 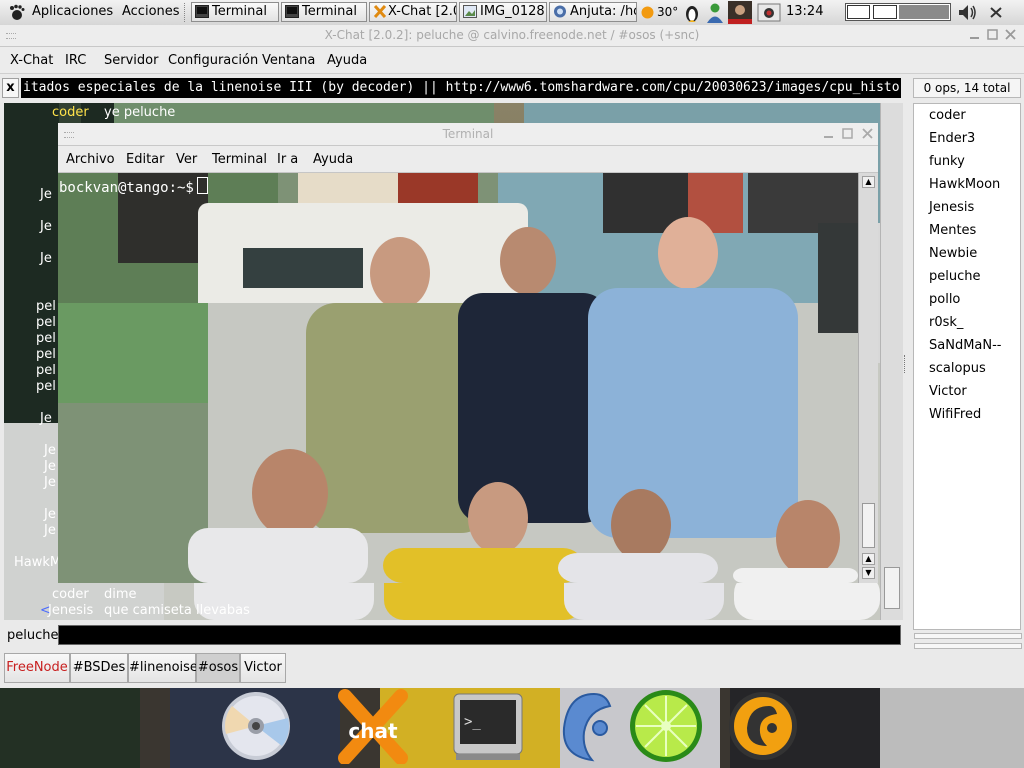 What do you see at coordinates (380, 11) in the screenshot?
I see `xchat-icon` at bounding box center [380, 11].